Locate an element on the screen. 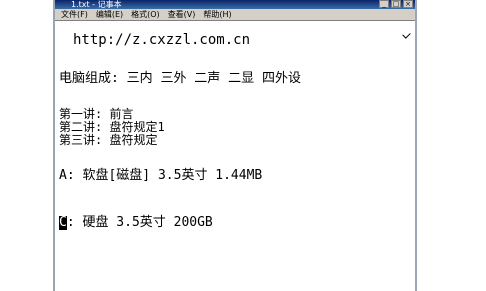  menu-view: 查看(V) is located at coordinates (182, 14).